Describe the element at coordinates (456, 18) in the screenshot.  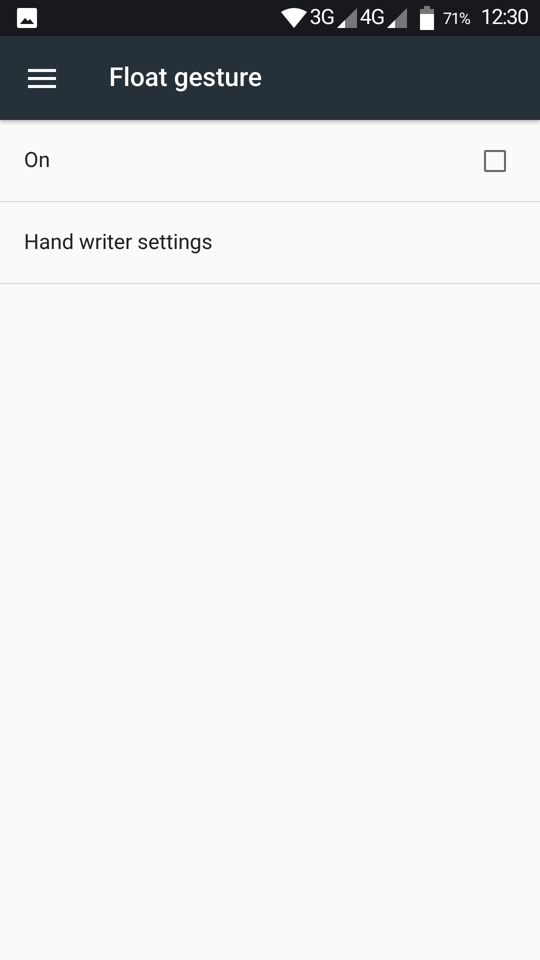
I see `battery-percent: 71%` at that location.